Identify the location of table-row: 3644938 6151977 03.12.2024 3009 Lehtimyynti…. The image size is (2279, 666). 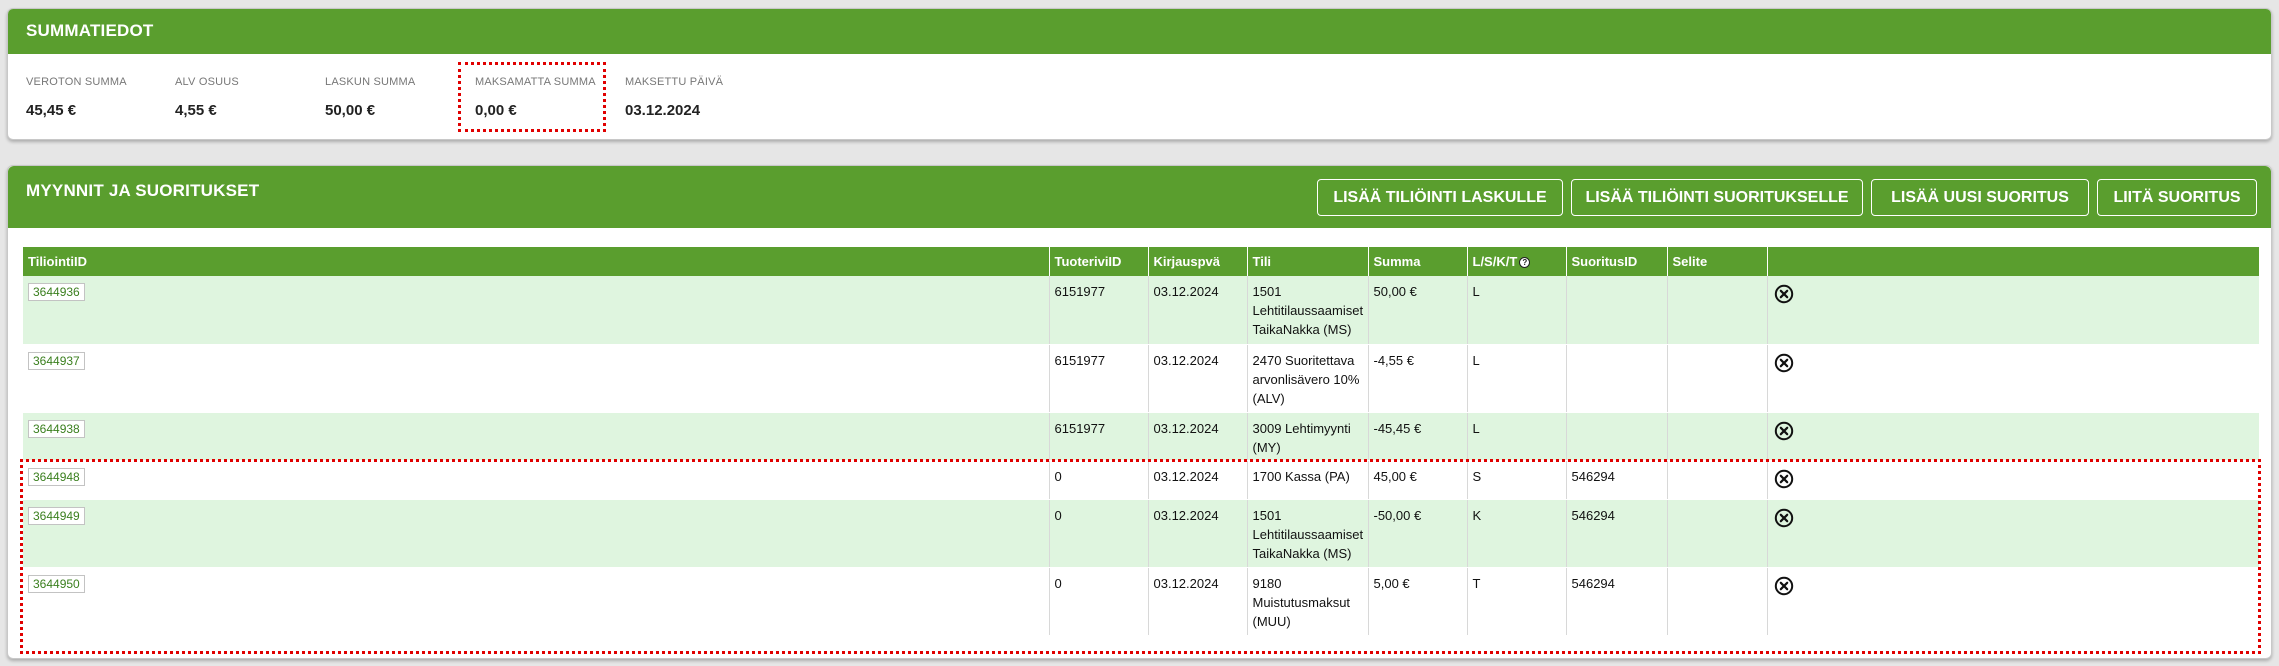
(1141, 436).